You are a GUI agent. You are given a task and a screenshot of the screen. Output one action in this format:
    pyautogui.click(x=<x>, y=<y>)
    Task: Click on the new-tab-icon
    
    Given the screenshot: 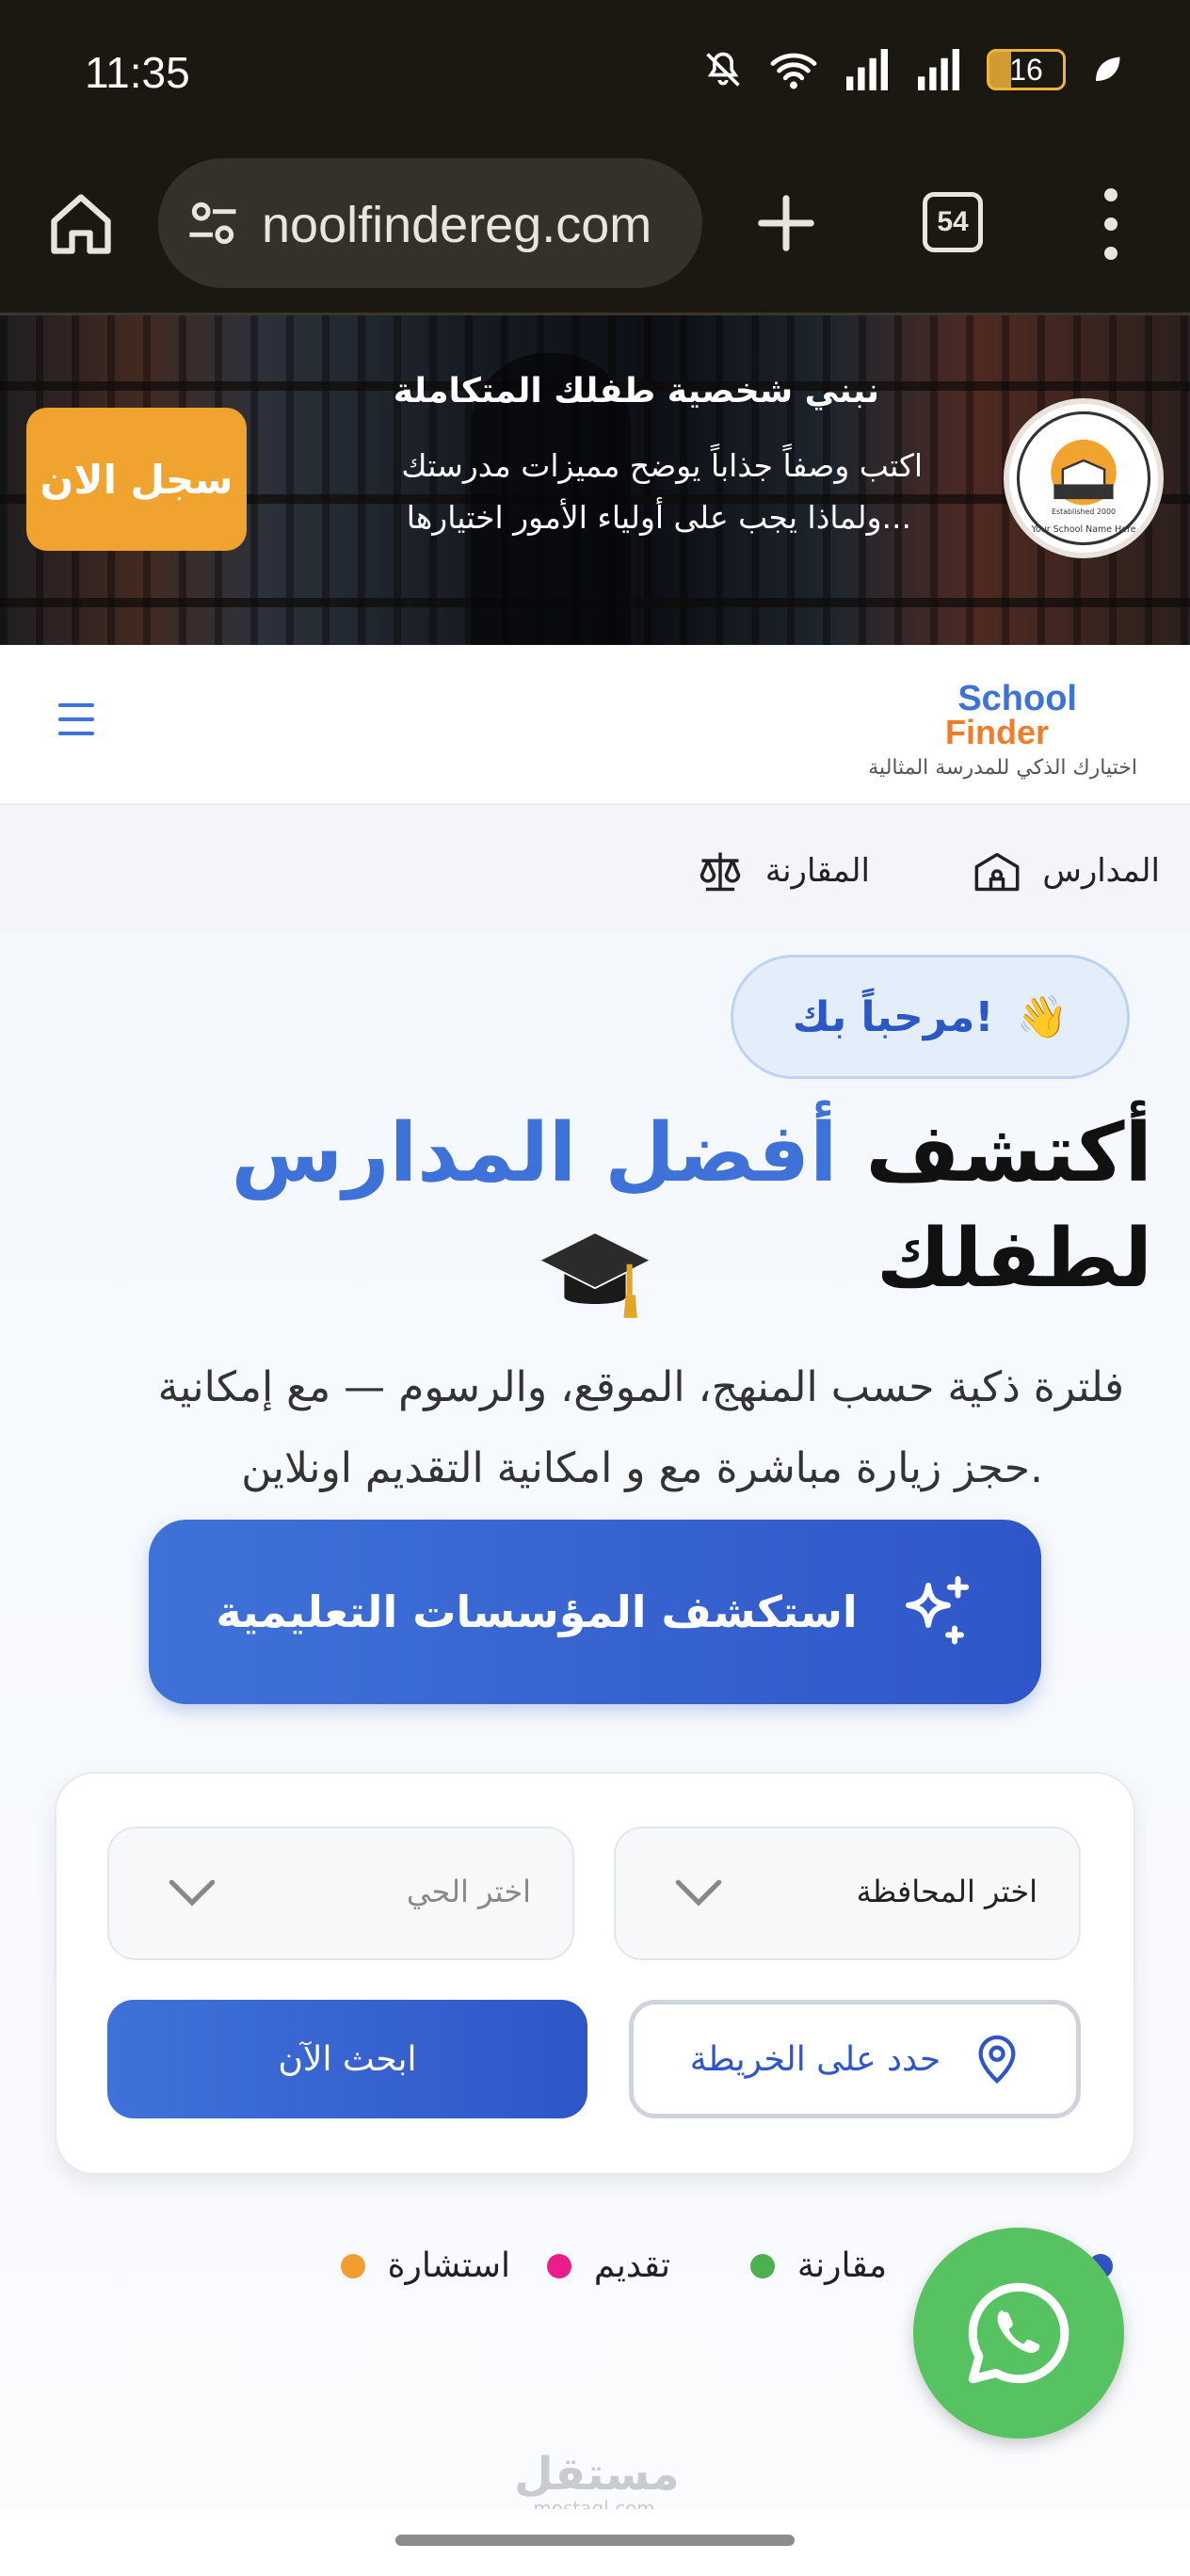 What is the action you would take?
    pyautogui.click(x=786, y=223)
    